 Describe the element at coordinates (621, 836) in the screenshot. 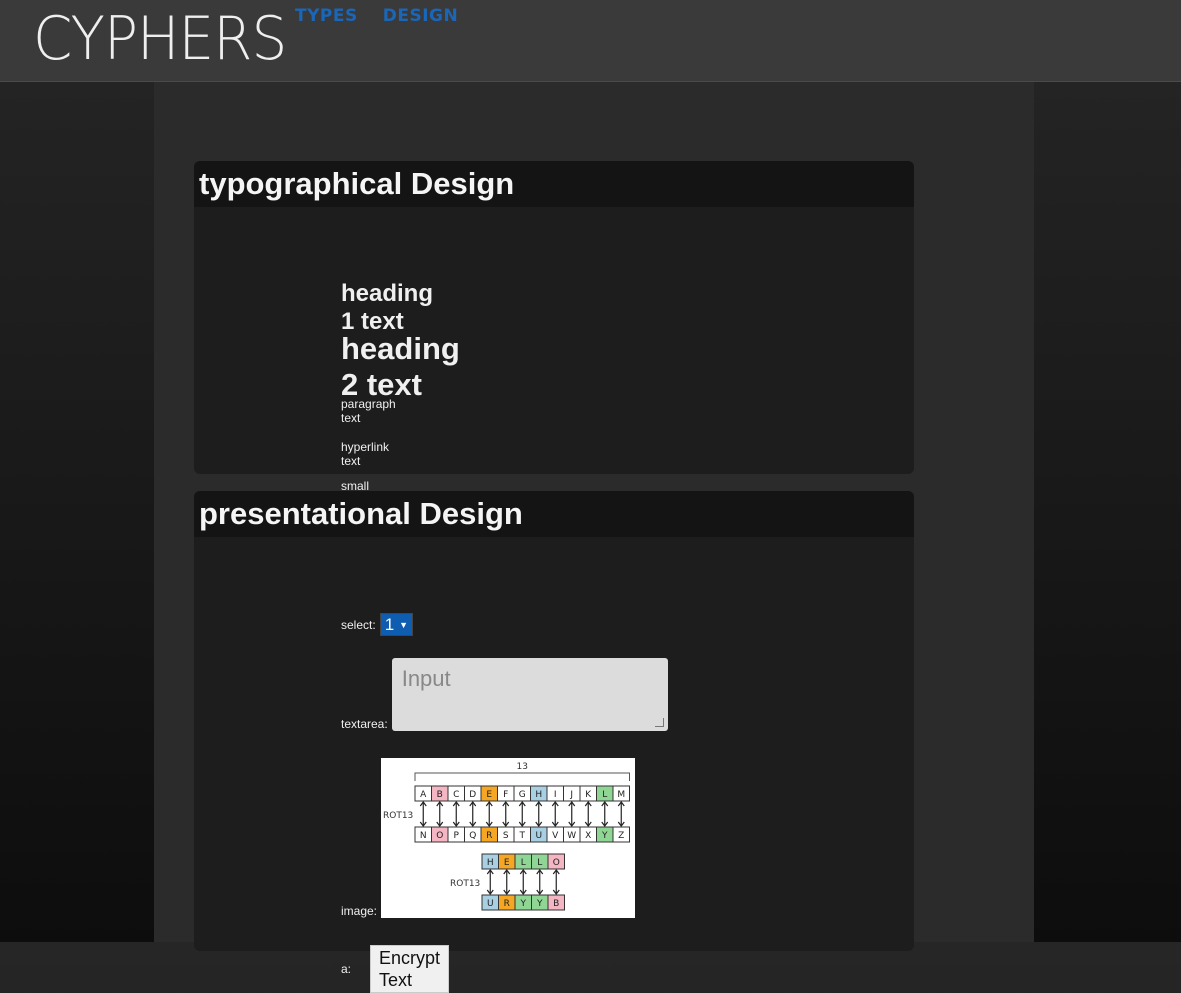

I see `bottom-row-cell-letter: Z` at that location.